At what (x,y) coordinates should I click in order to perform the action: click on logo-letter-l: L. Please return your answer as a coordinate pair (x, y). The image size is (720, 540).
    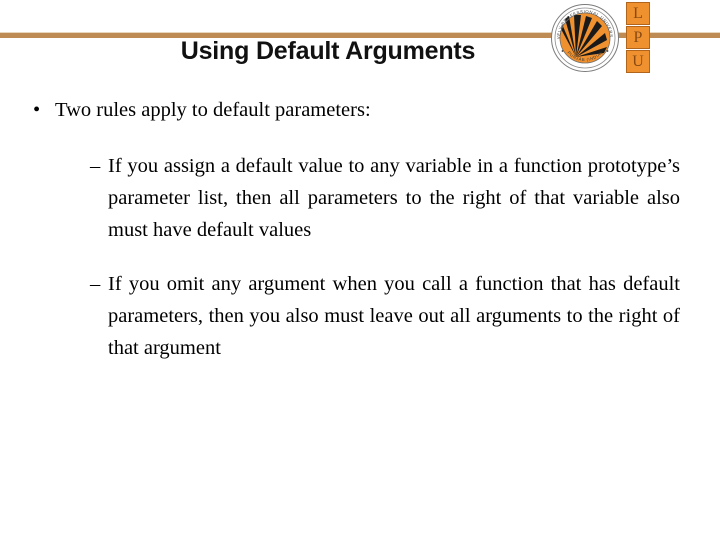
    Looking at the image, I should click on (638, 13).